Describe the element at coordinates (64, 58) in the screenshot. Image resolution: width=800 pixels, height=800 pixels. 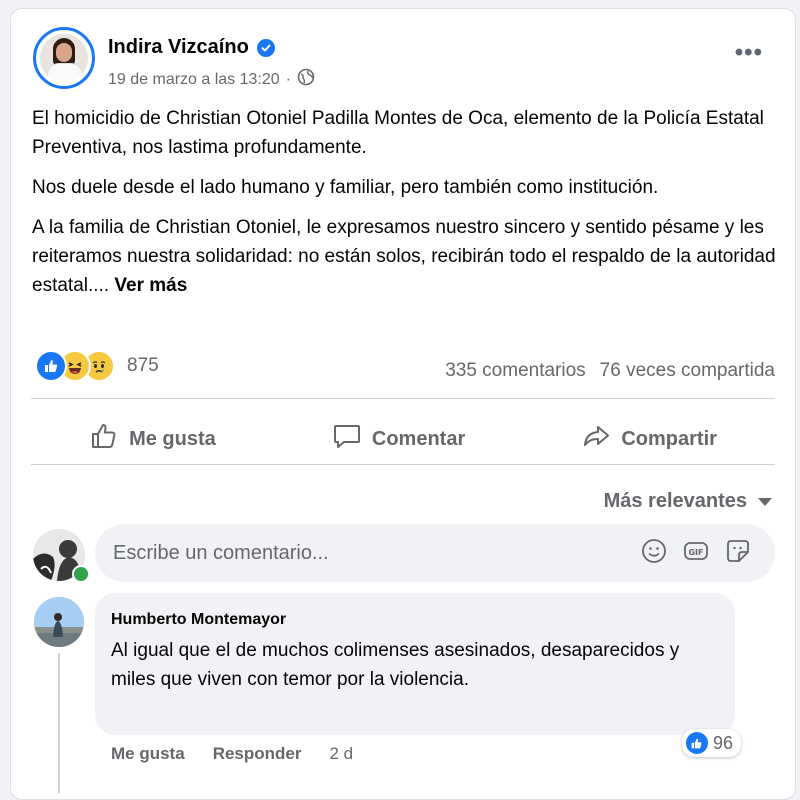
I see `author-avatar` at that location.